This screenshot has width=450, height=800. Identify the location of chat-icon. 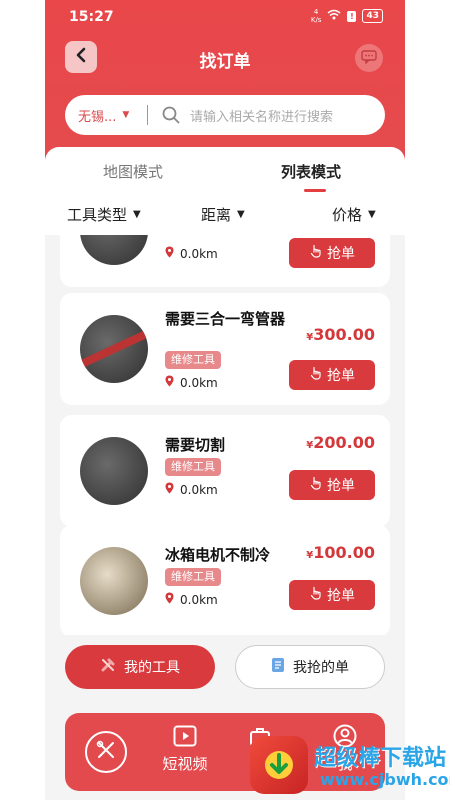
(369, 58).